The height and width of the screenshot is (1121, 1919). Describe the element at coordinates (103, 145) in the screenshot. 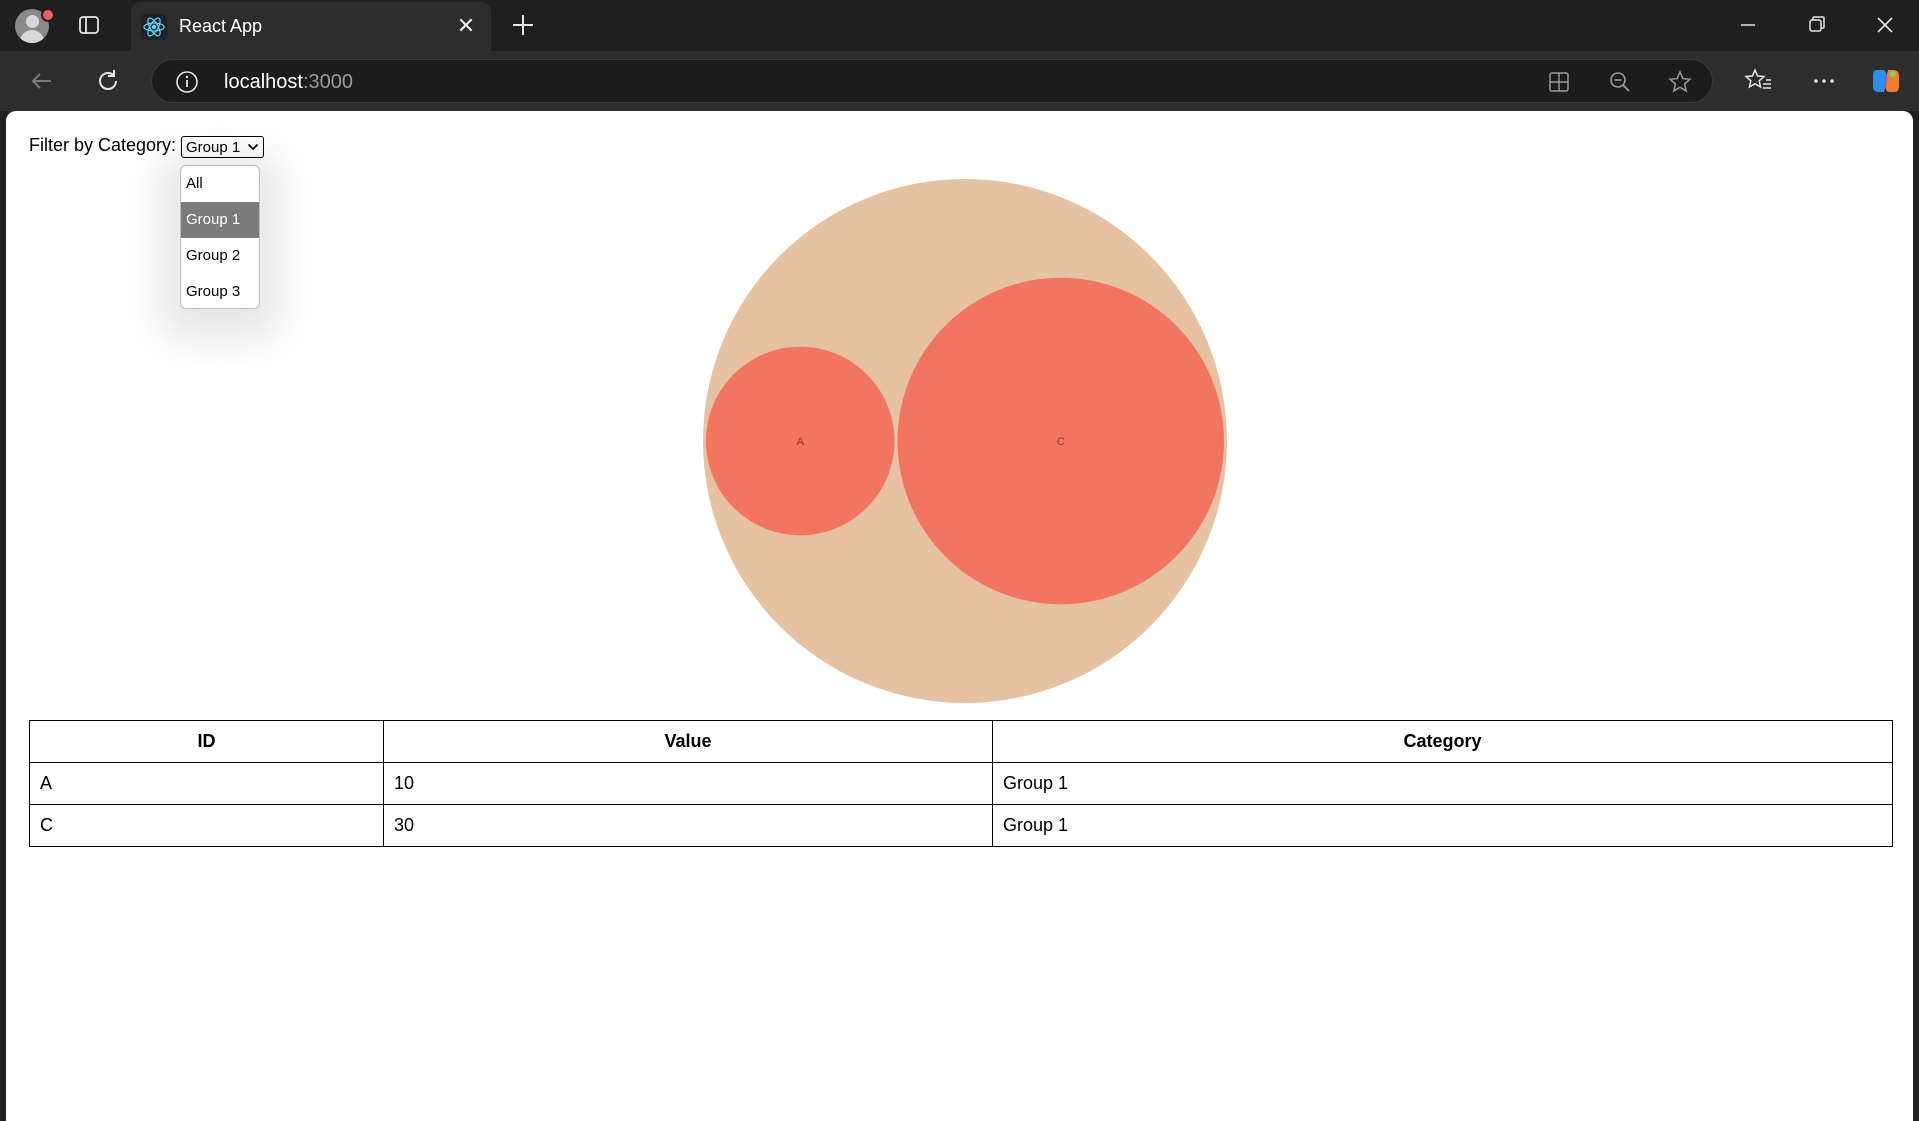

I see `filter-label: Filter by Category:` at that location.